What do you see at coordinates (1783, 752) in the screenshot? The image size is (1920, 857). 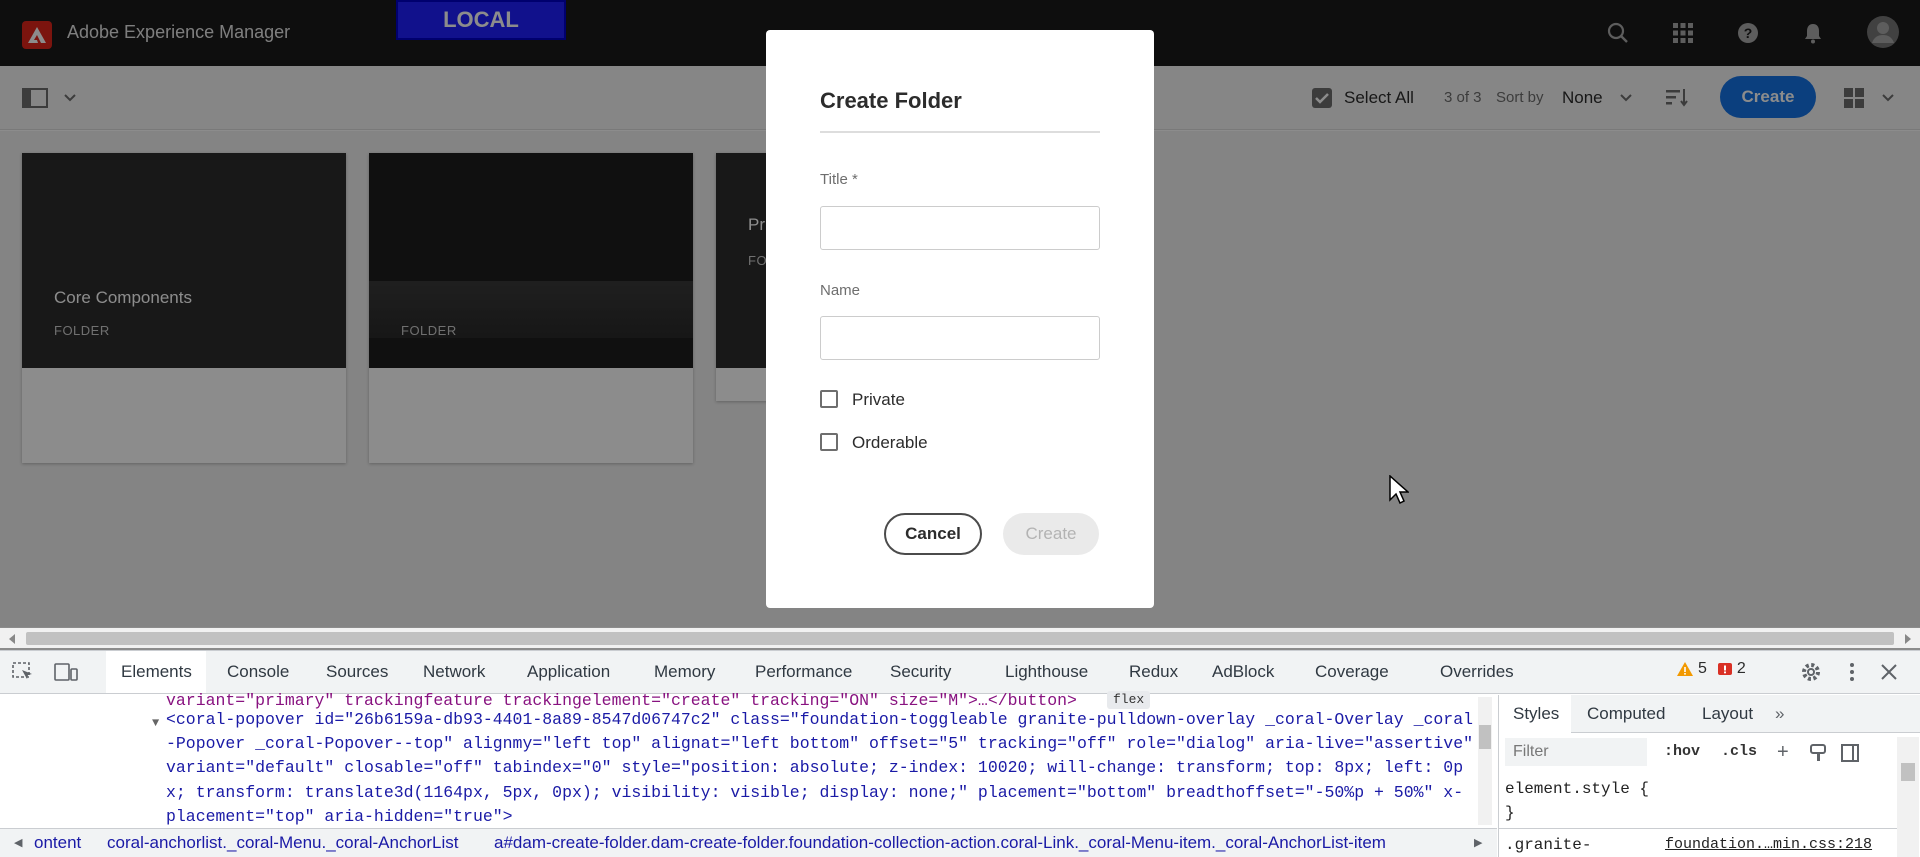 I see `new-rule-icon: +` at bounding box center [1783, 752].